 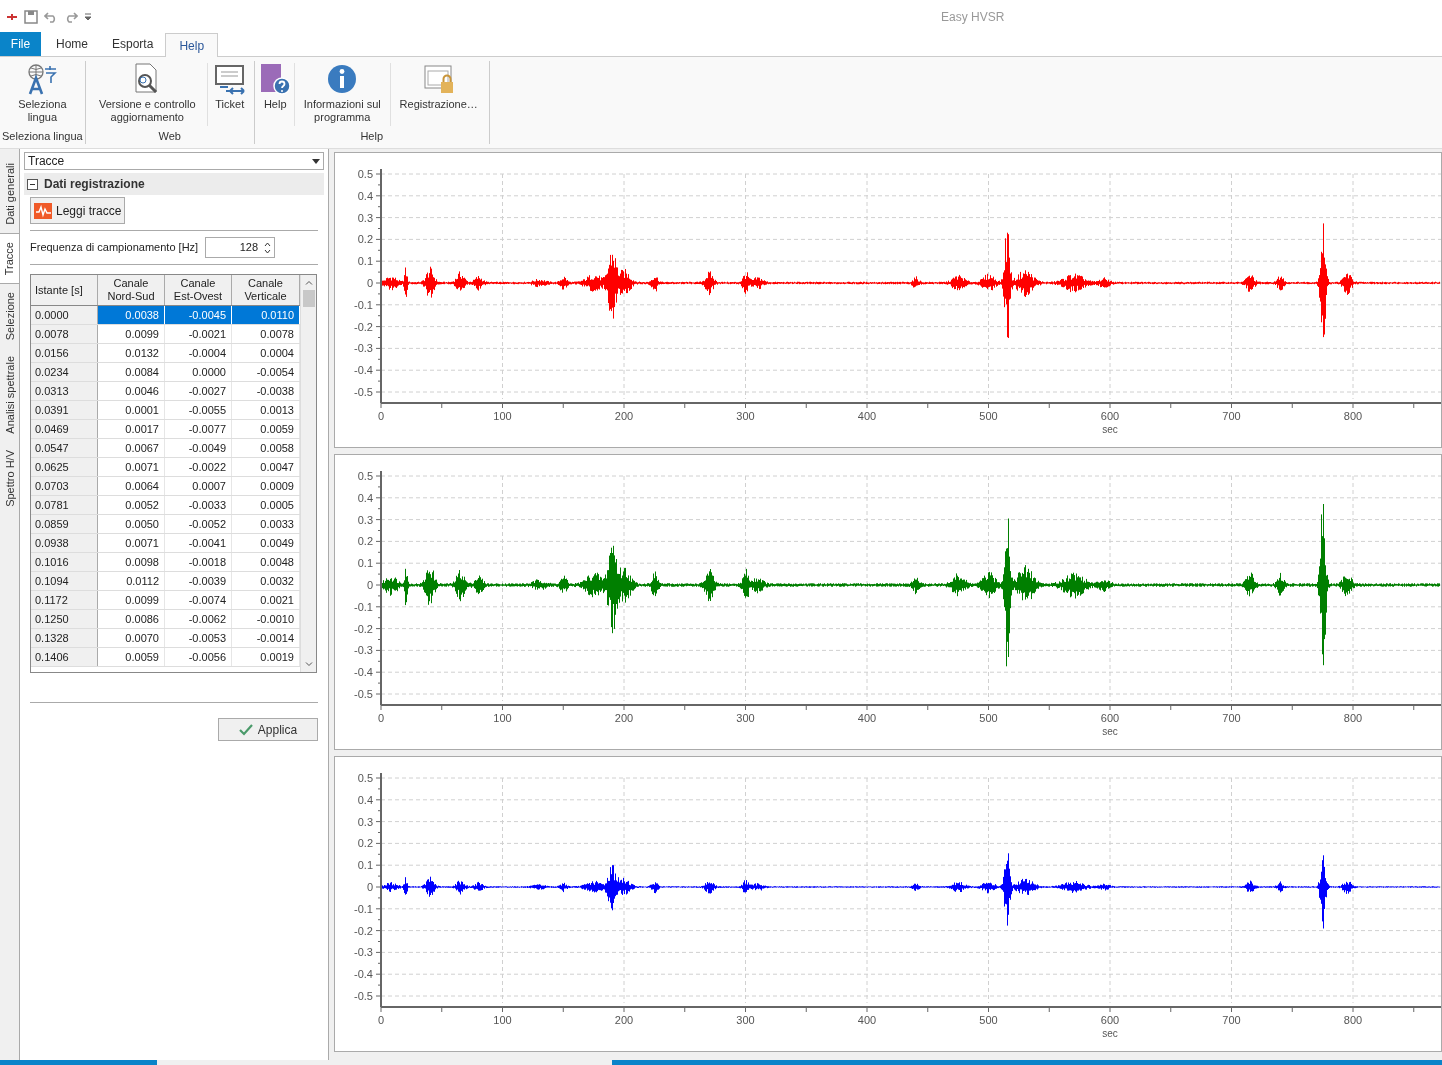 What do you see at coordinates (64, 524) in the screenshot?
I see `row-header-cell: 0.0859` at bounding box center [64, 524].